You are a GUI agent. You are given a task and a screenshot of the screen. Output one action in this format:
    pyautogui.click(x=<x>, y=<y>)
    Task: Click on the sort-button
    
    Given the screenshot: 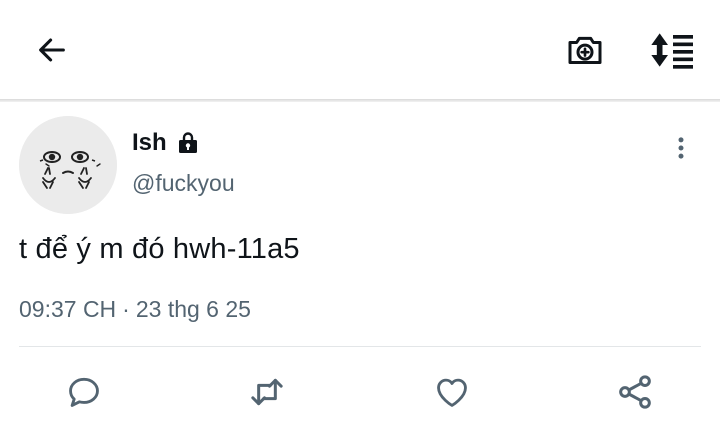 What is the action you would take?
    pyautogui.click(x=673, y=50)
    